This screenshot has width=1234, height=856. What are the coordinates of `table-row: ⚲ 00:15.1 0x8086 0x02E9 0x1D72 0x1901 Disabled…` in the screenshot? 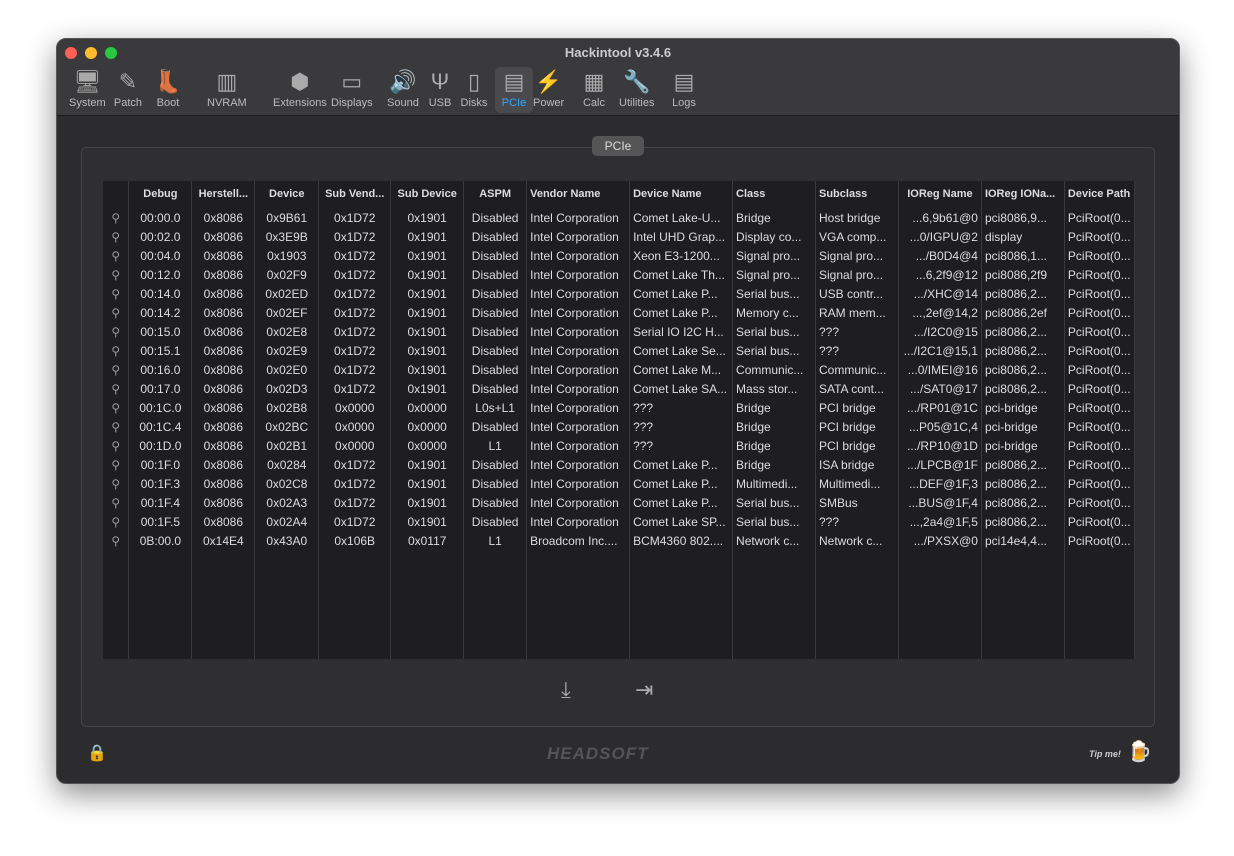 It's located at (619, 350).